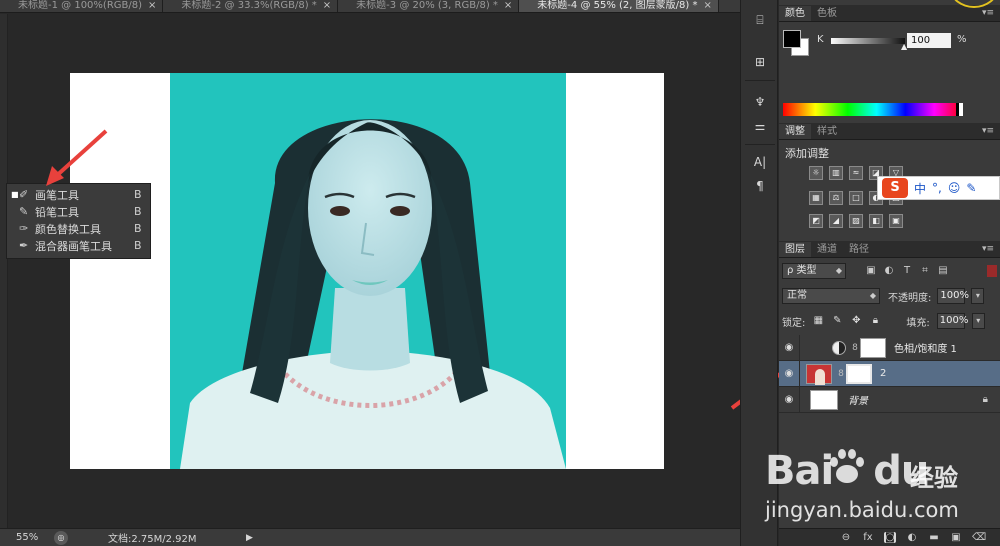 This screenshot has width=1000, height=546. Describe the element at coordinates (907, 271) in the screenshot. I see `filter-type-icon: T` at that location.